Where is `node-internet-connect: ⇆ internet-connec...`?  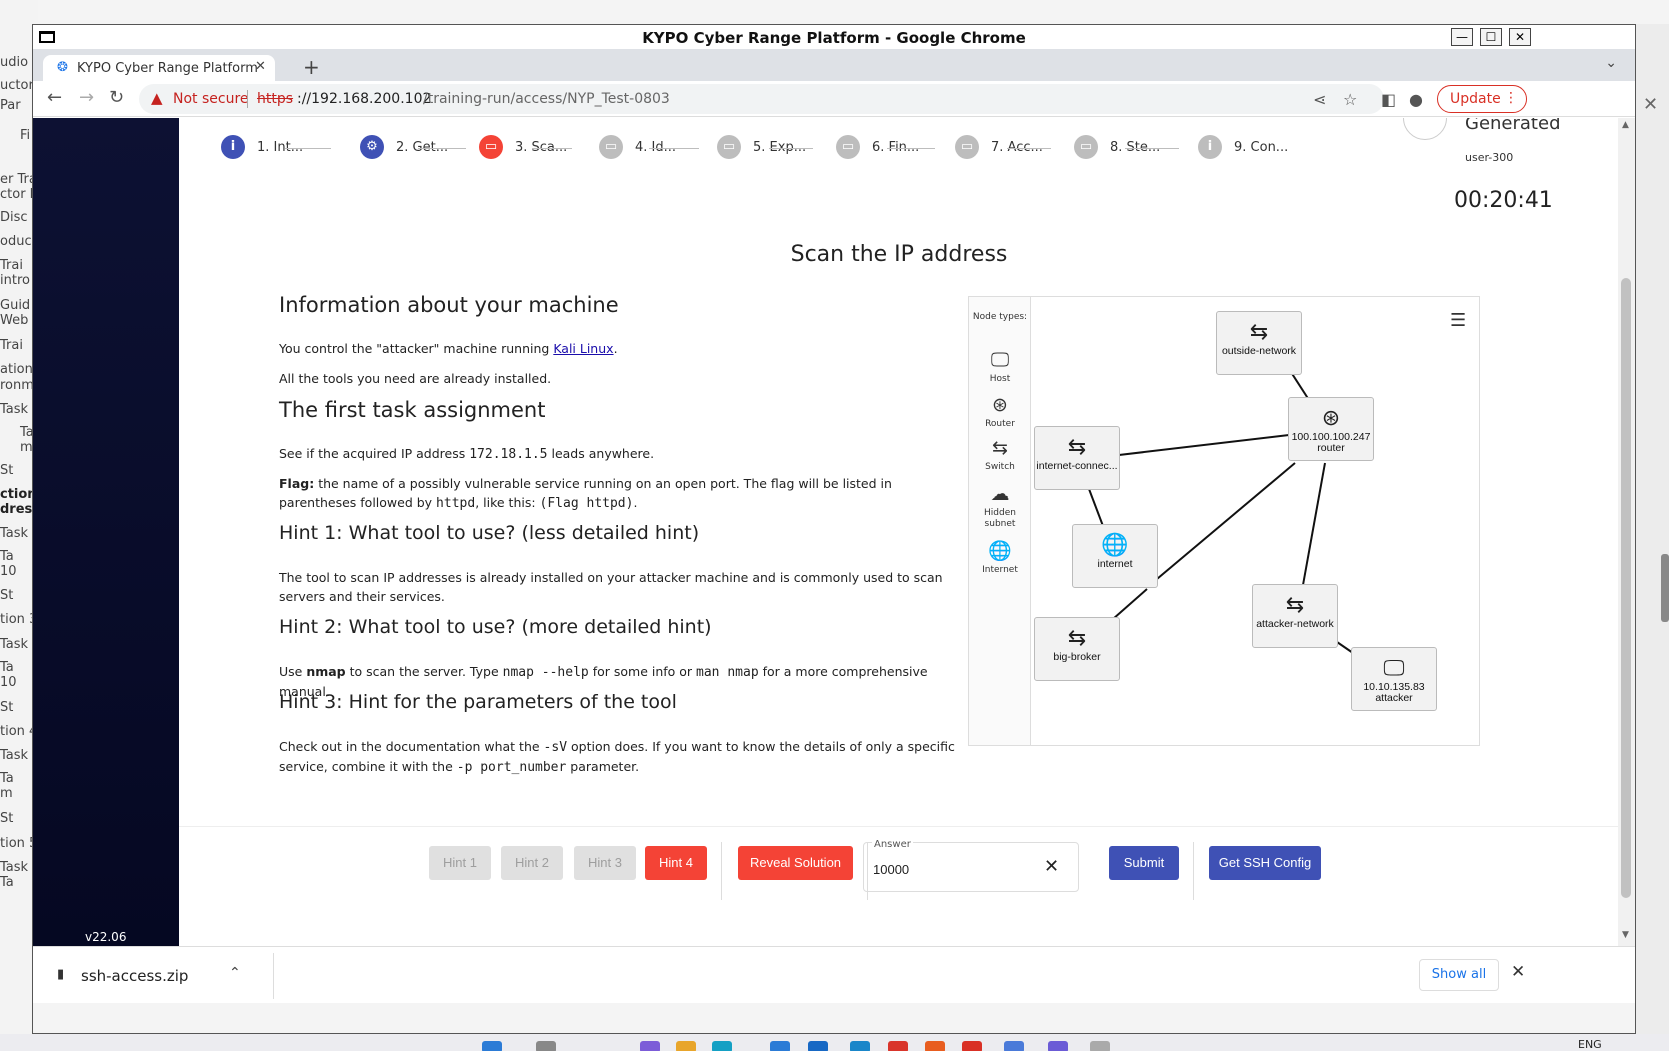 node-internet-connect: ⇆ internet-connec... is located at coordinates (1077, 458).